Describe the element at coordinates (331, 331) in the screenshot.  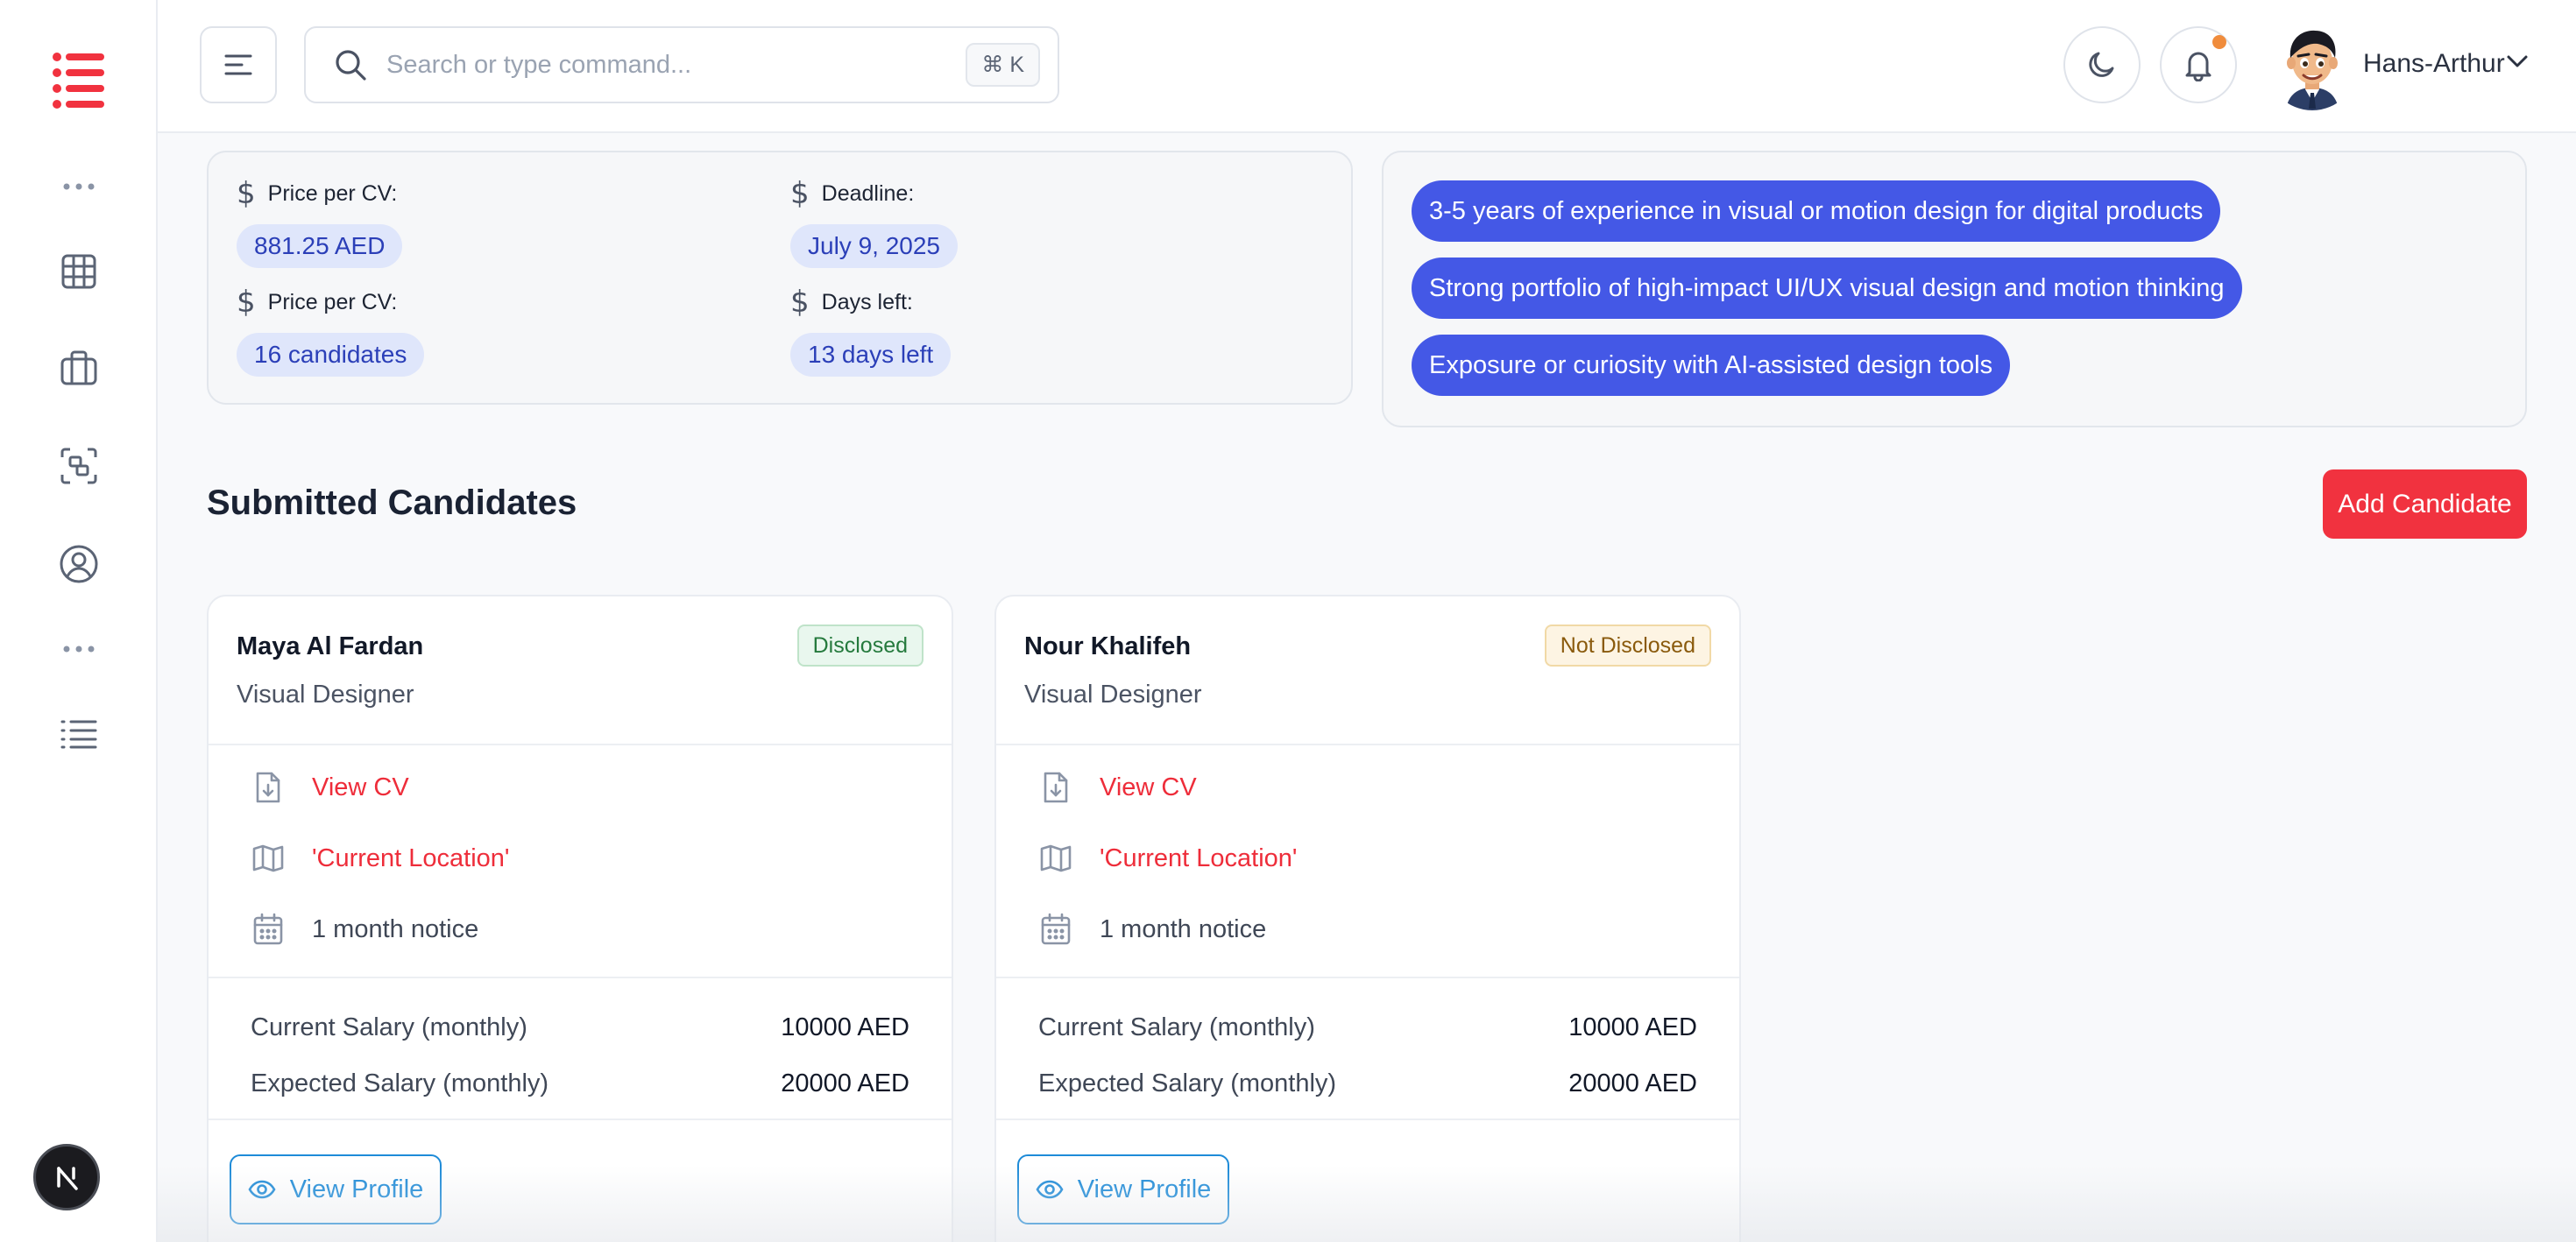
I see `candidates-count-field: $ Price per CV: 16 candidates` at that location.